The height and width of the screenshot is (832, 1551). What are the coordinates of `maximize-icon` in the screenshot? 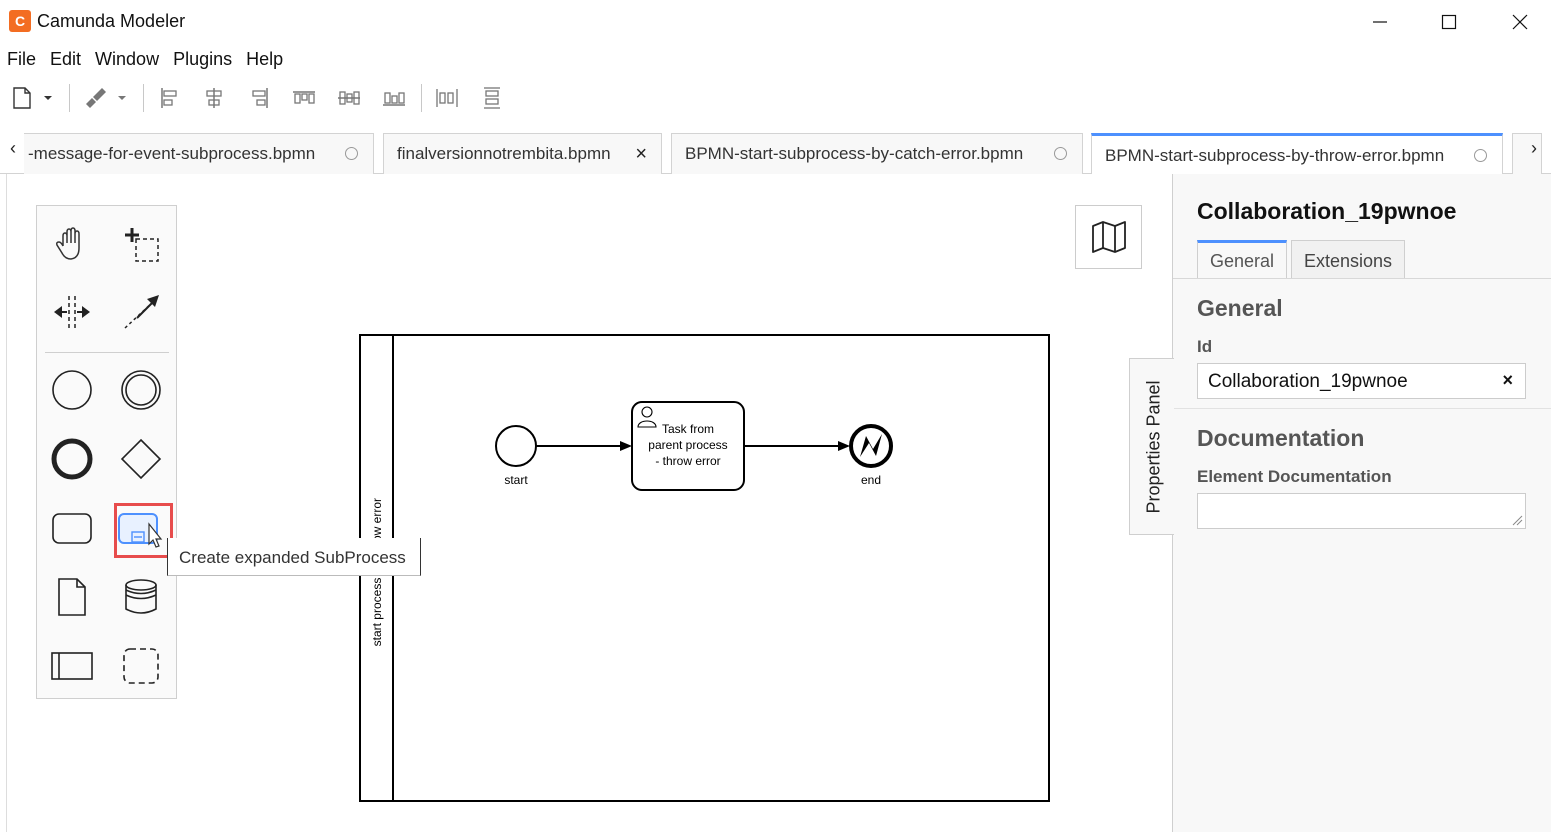 It's located at (1449, 22).